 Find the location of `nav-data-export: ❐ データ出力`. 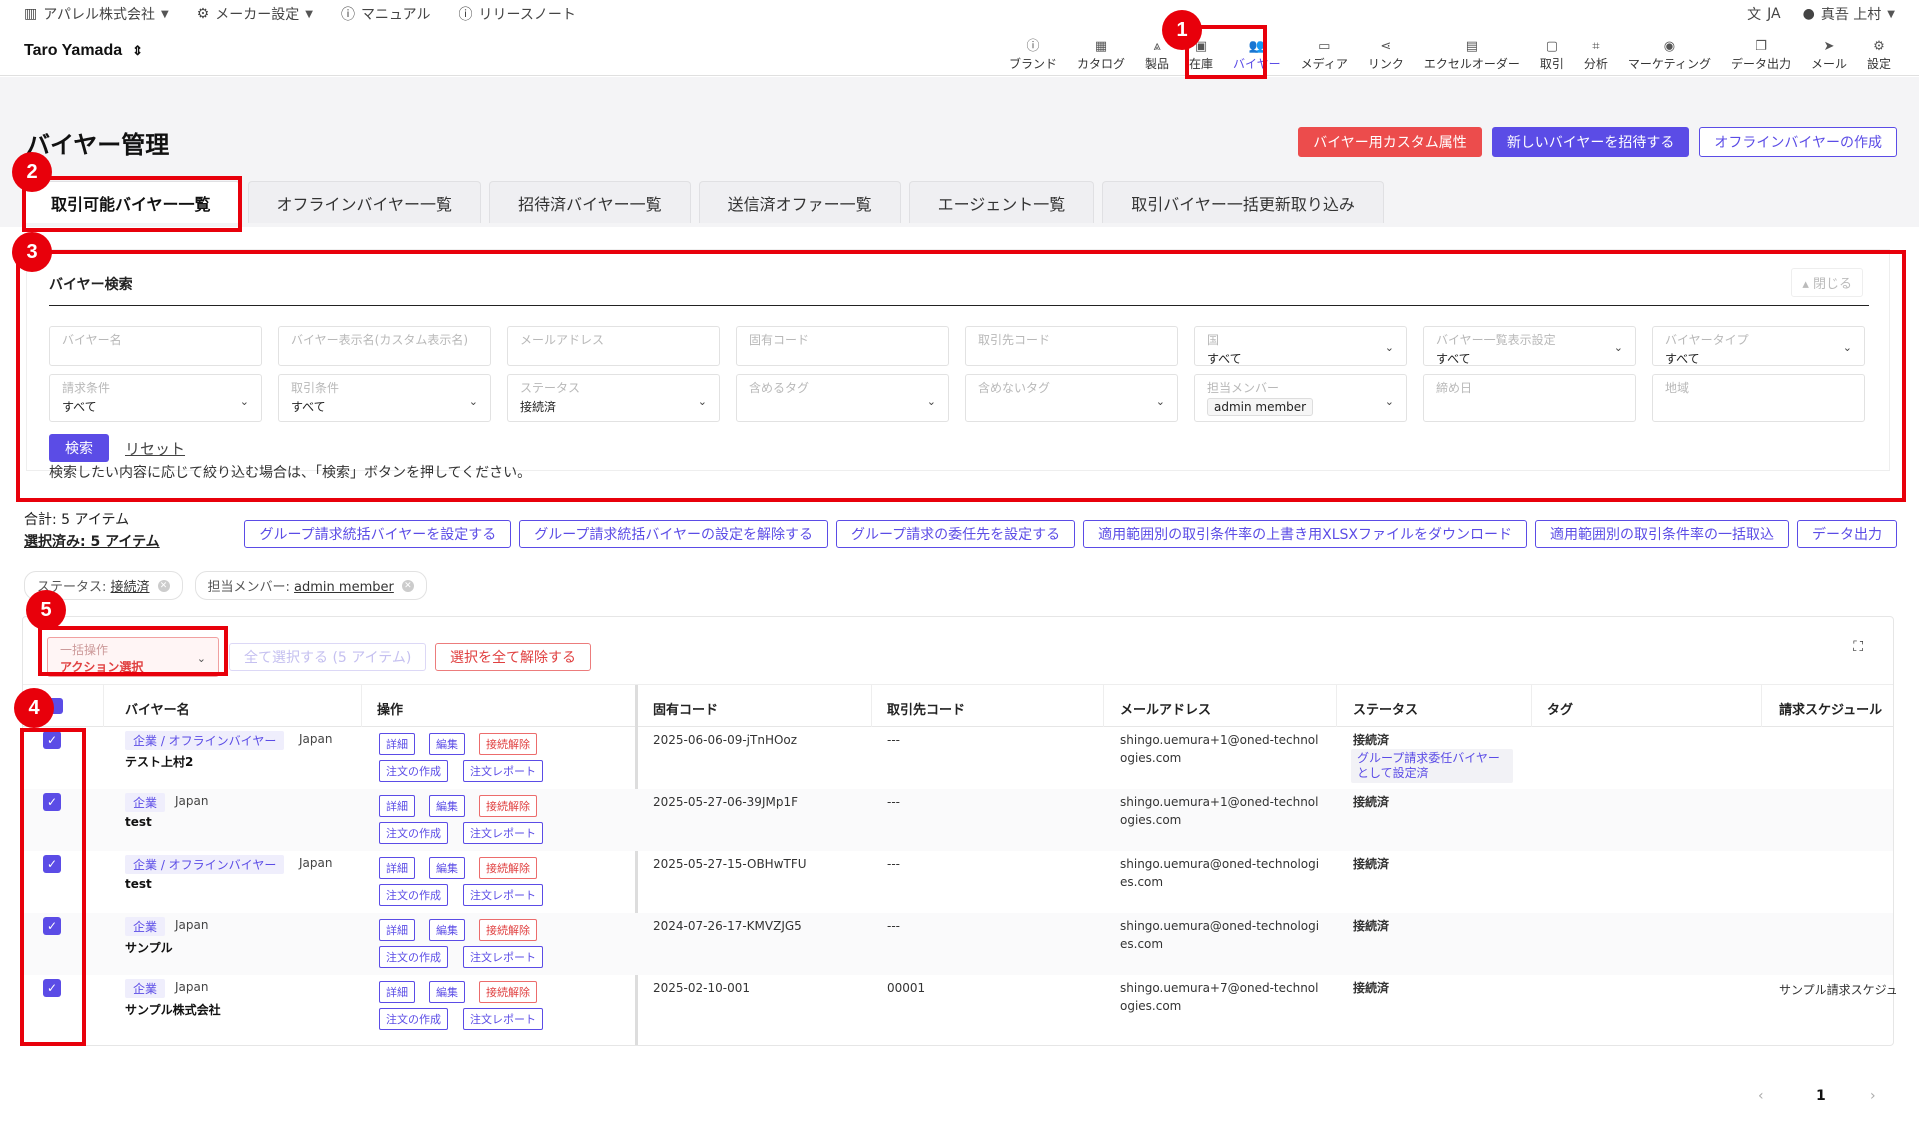

nav-data-export: ❐ データ出力 is located at coordinates (1761, 52).